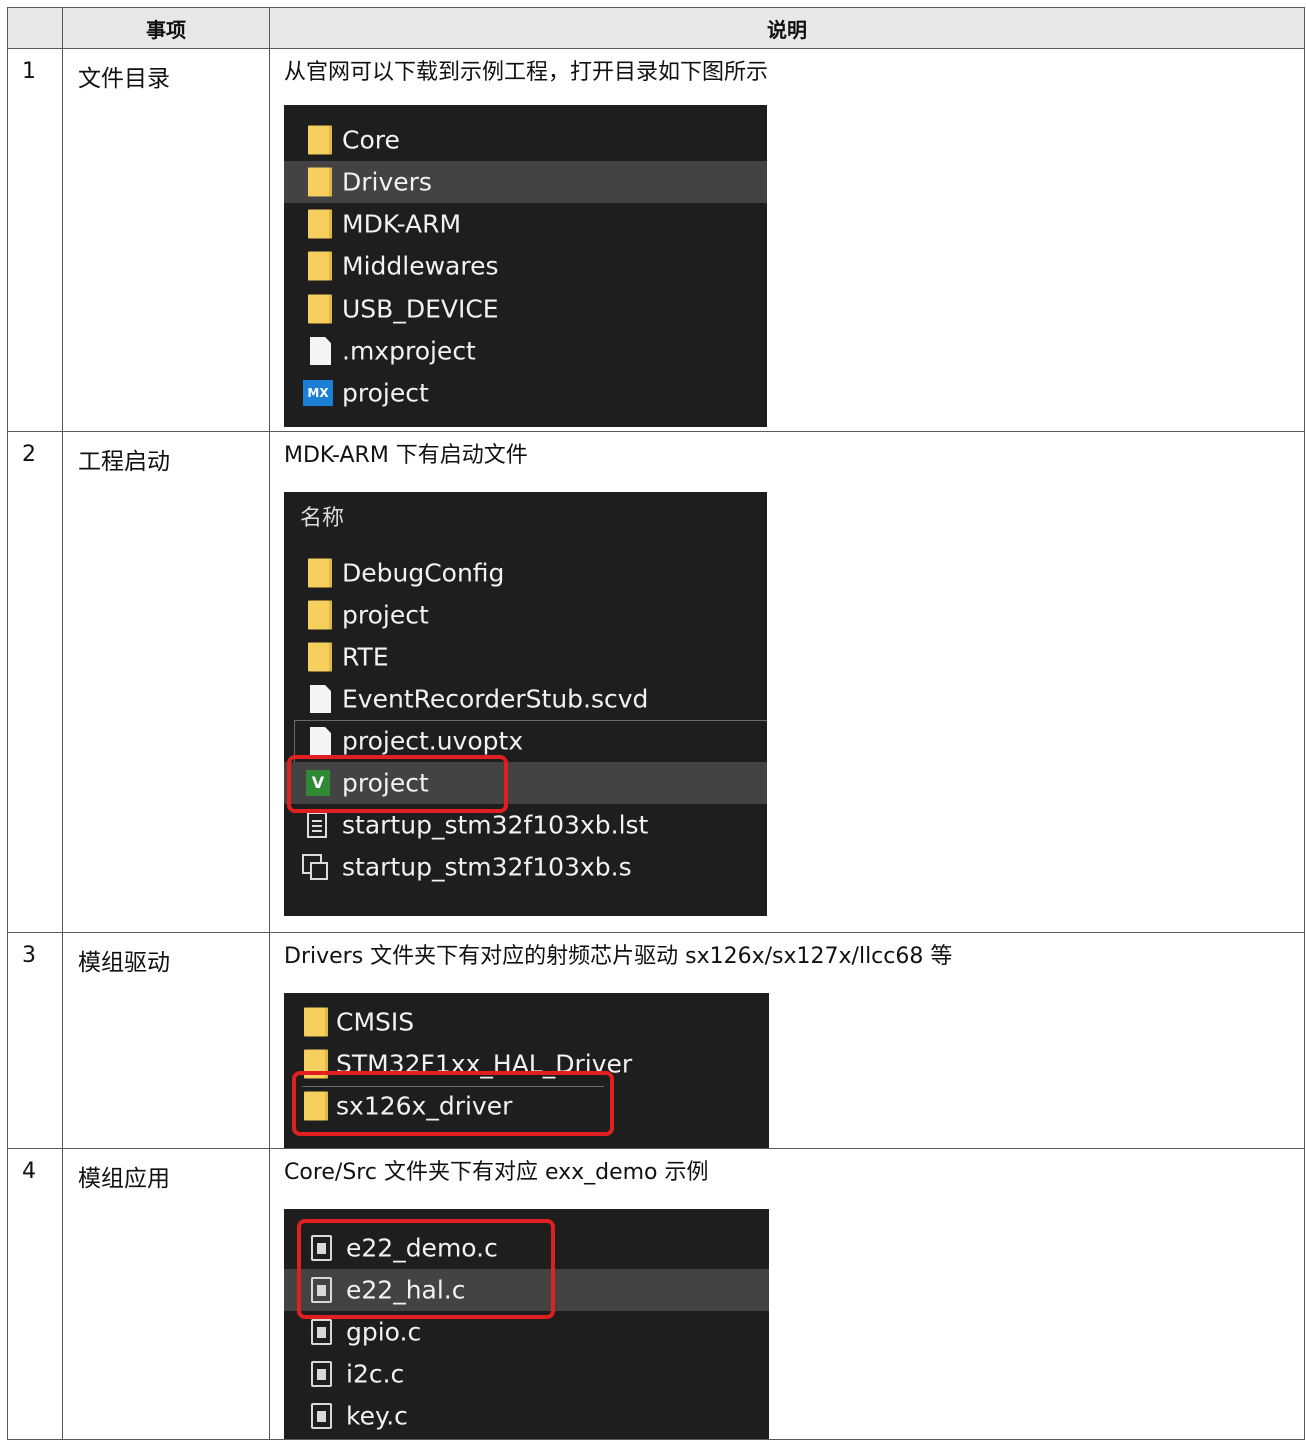 This screenshot has width=1306, height=1440. What do you see at coordinates (406, 455) in the screenshot?
I see `description-text: MDK-ARM 下有启动文件` at bounding box center [406, 455].